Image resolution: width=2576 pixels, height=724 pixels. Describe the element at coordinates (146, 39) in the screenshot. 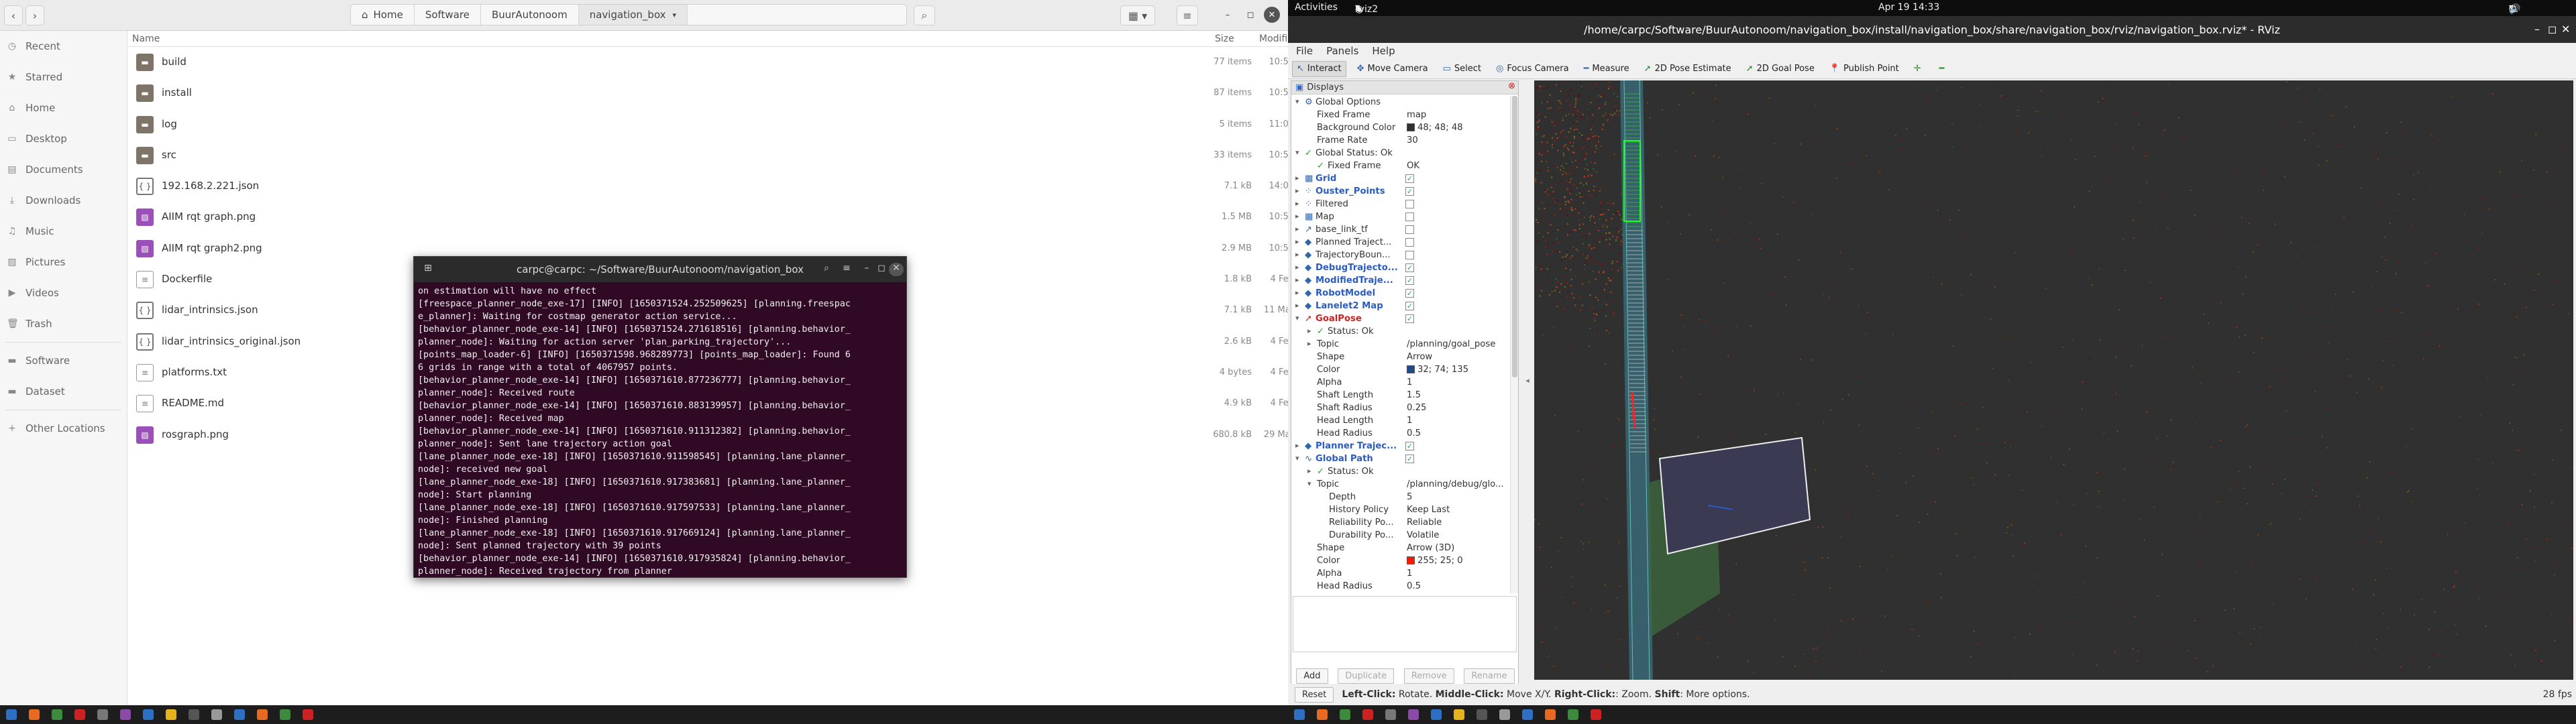

I see `column-name: Name` at that location.